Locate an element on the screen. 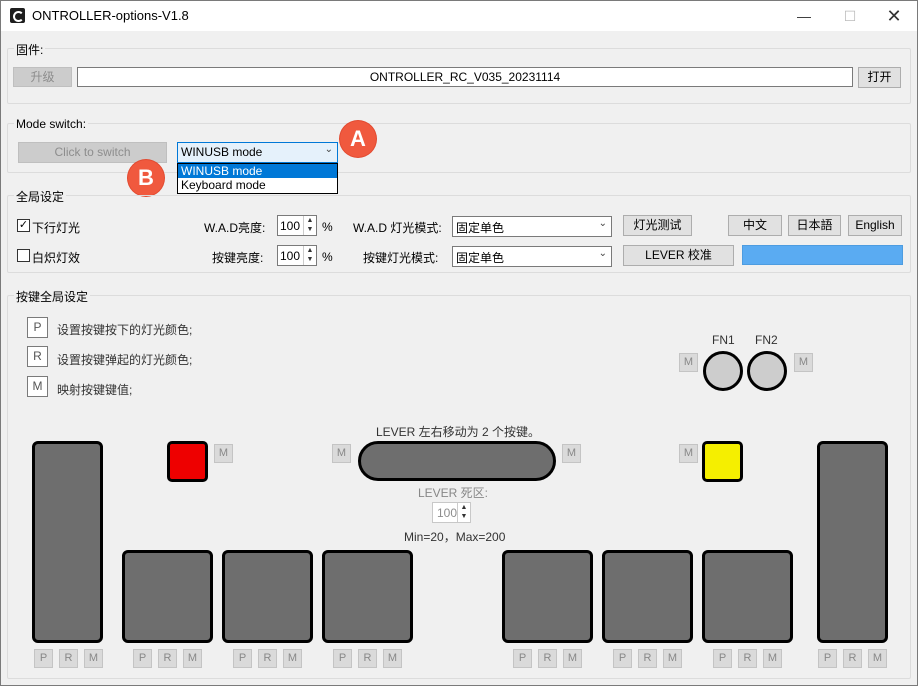 This screenshot has height=686, width=918. key7-m-button: M is located at coordinates (772, 658).